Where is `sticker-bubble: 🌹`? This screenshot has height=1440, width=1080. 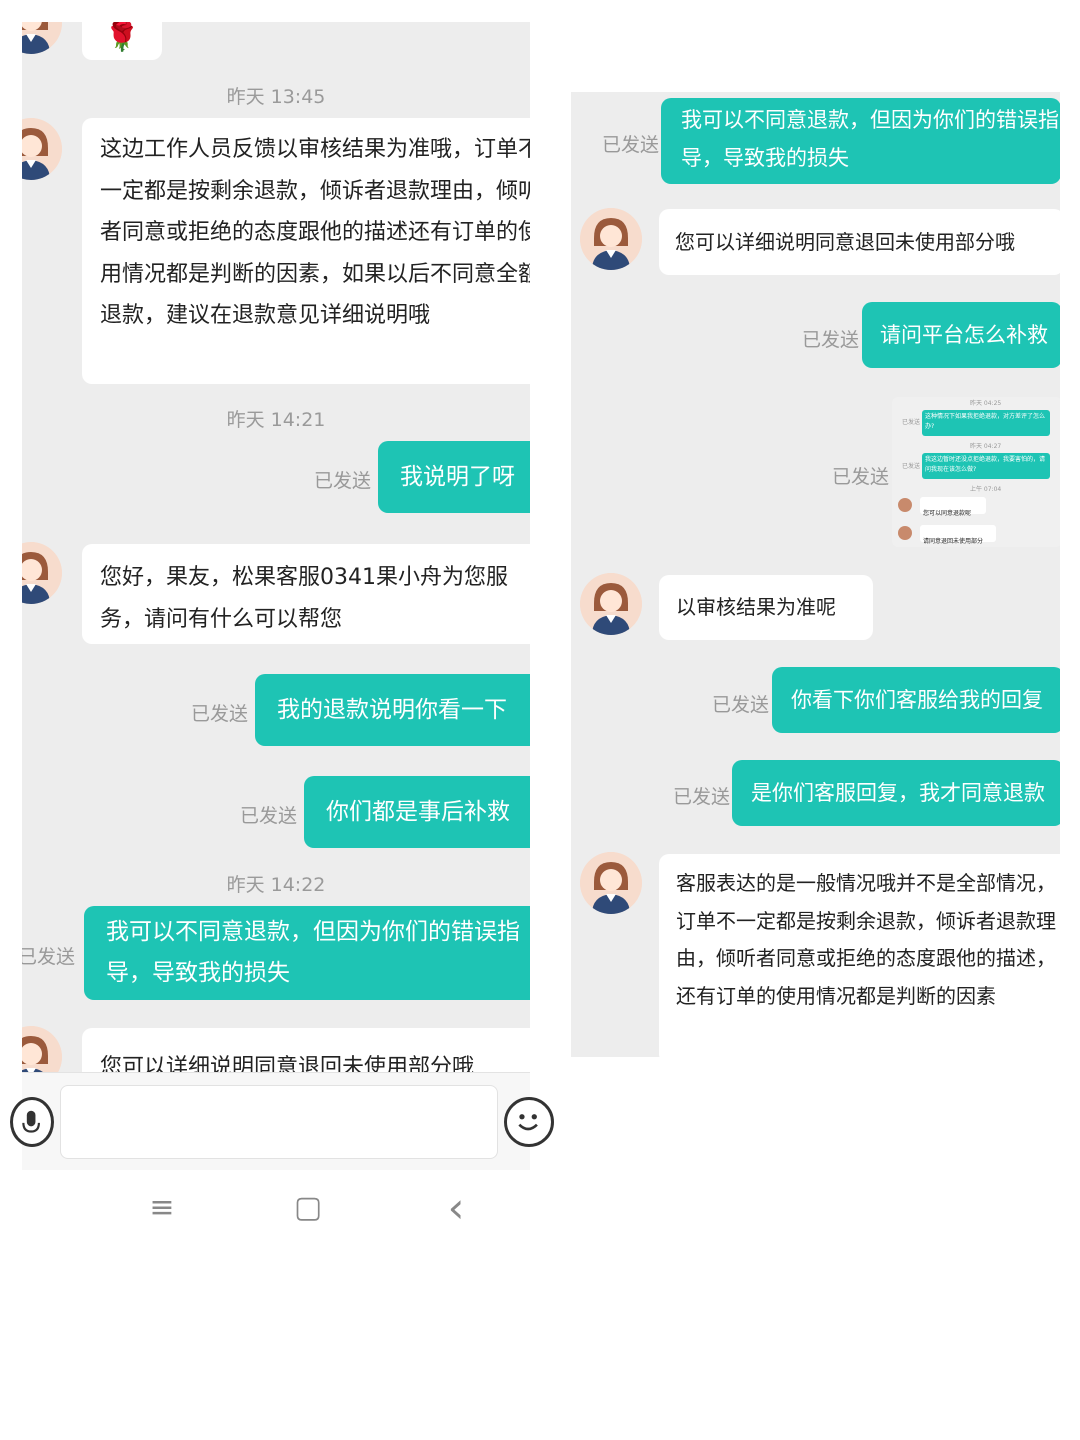
sticker-bubble: 🌹 is located at coordinates (122, 41).